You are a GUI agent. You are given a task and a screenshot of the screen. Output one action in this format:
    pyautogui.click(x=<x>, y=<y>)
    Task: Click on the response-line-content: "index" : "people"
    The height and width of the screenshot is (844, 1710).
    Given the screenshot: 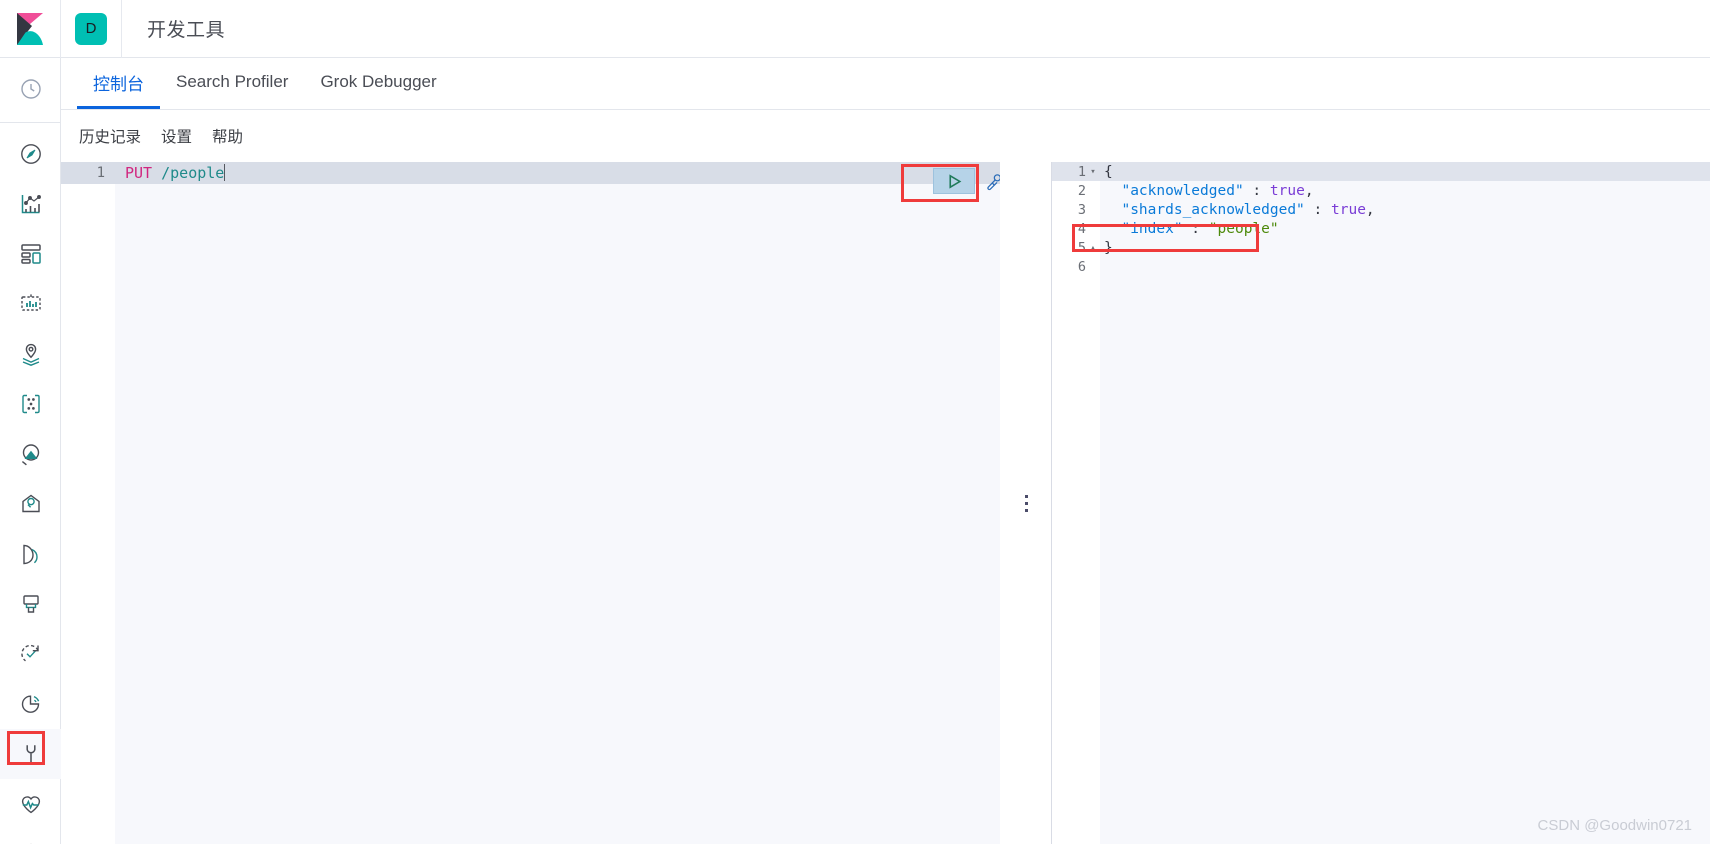 What is the action you would take?
    pyautogui.click(x=1189, y=228)
    